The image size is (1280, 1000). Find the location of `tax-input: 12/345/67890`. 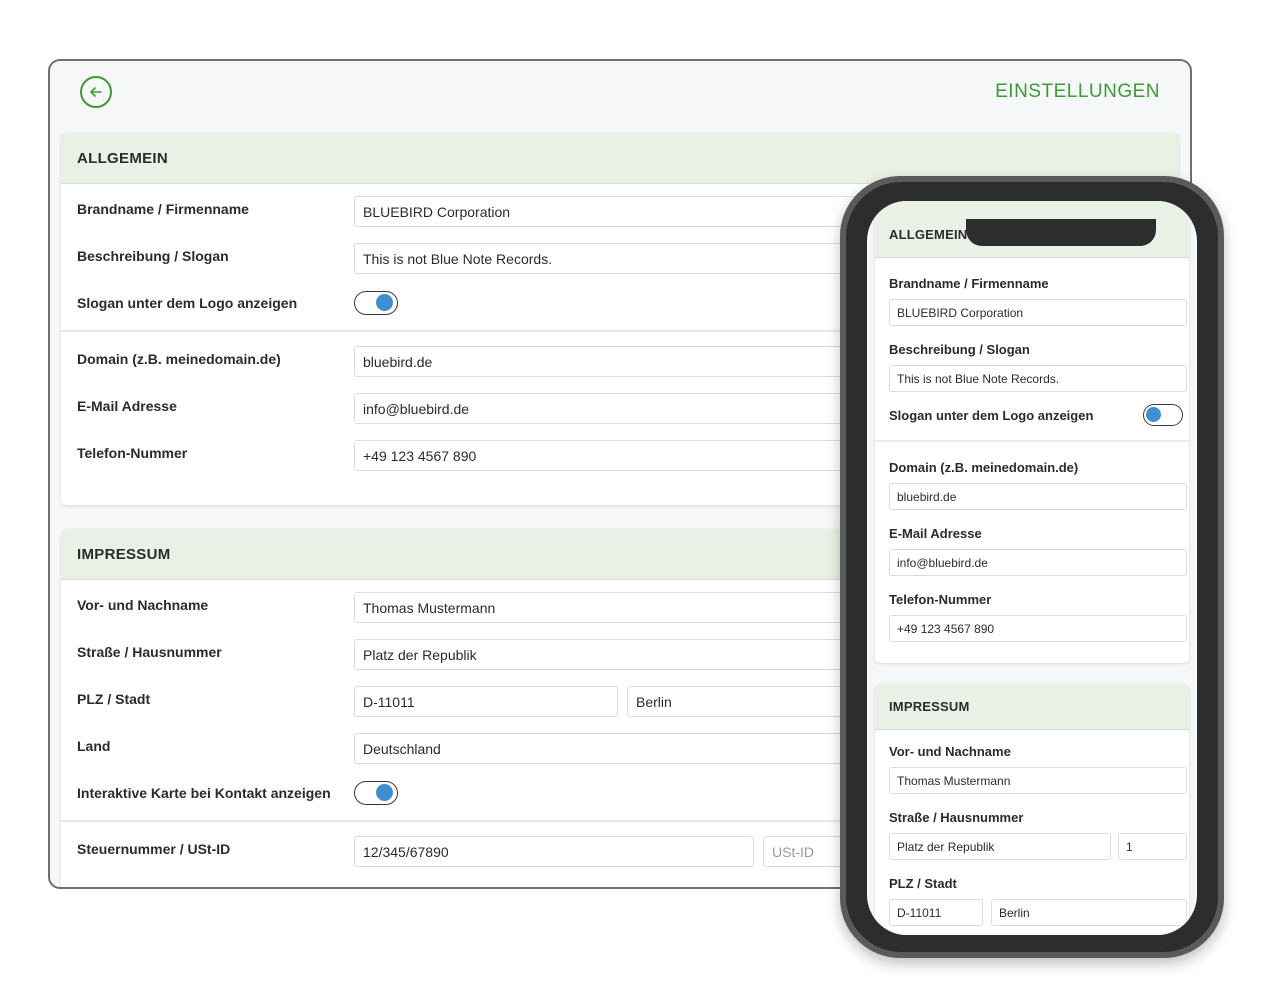

tax-input: 12/345/67890 is located at coordinates (554, 851).